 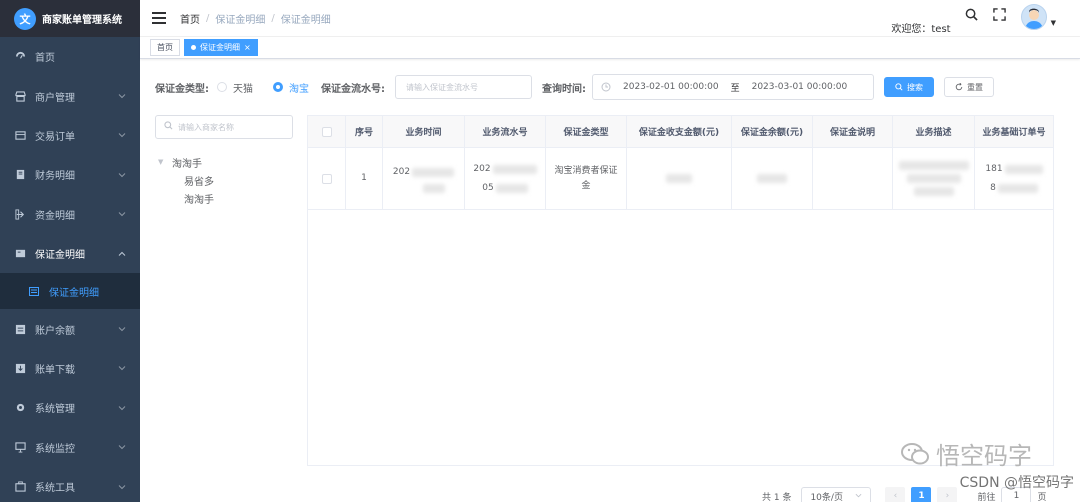 I want to click on fullscreen-icon, so click(x=1000, y=15).